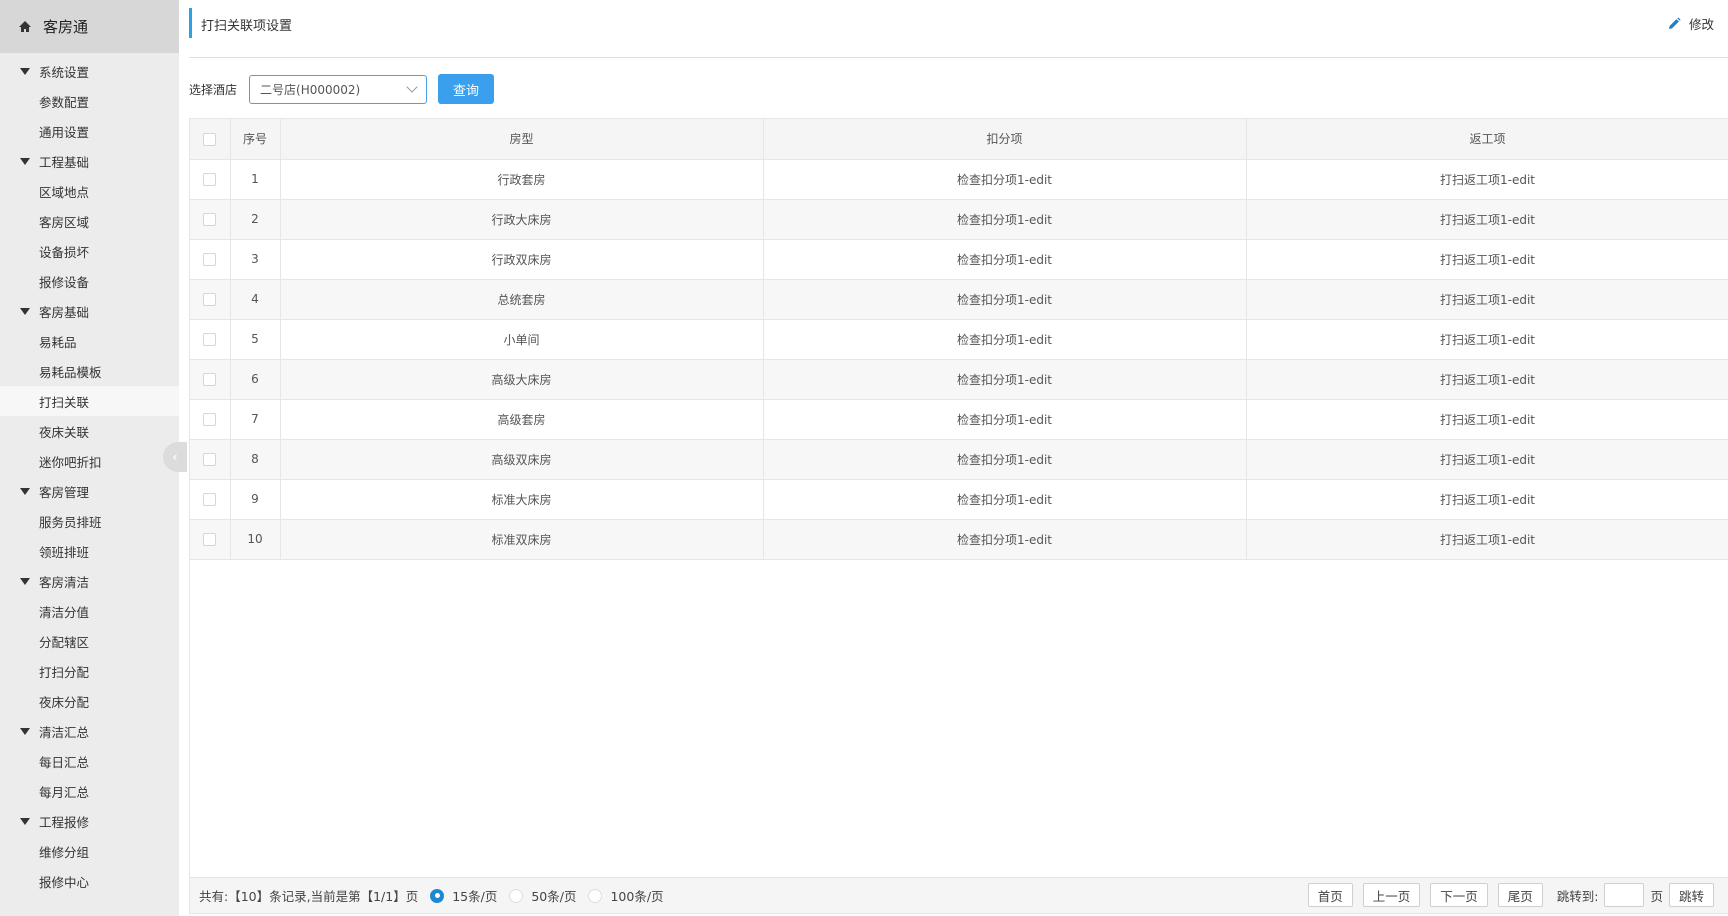  Describe the element at coordinates (89, 731) in the screenshot. I see `sidebar-group: 清洁汇总` at that location.